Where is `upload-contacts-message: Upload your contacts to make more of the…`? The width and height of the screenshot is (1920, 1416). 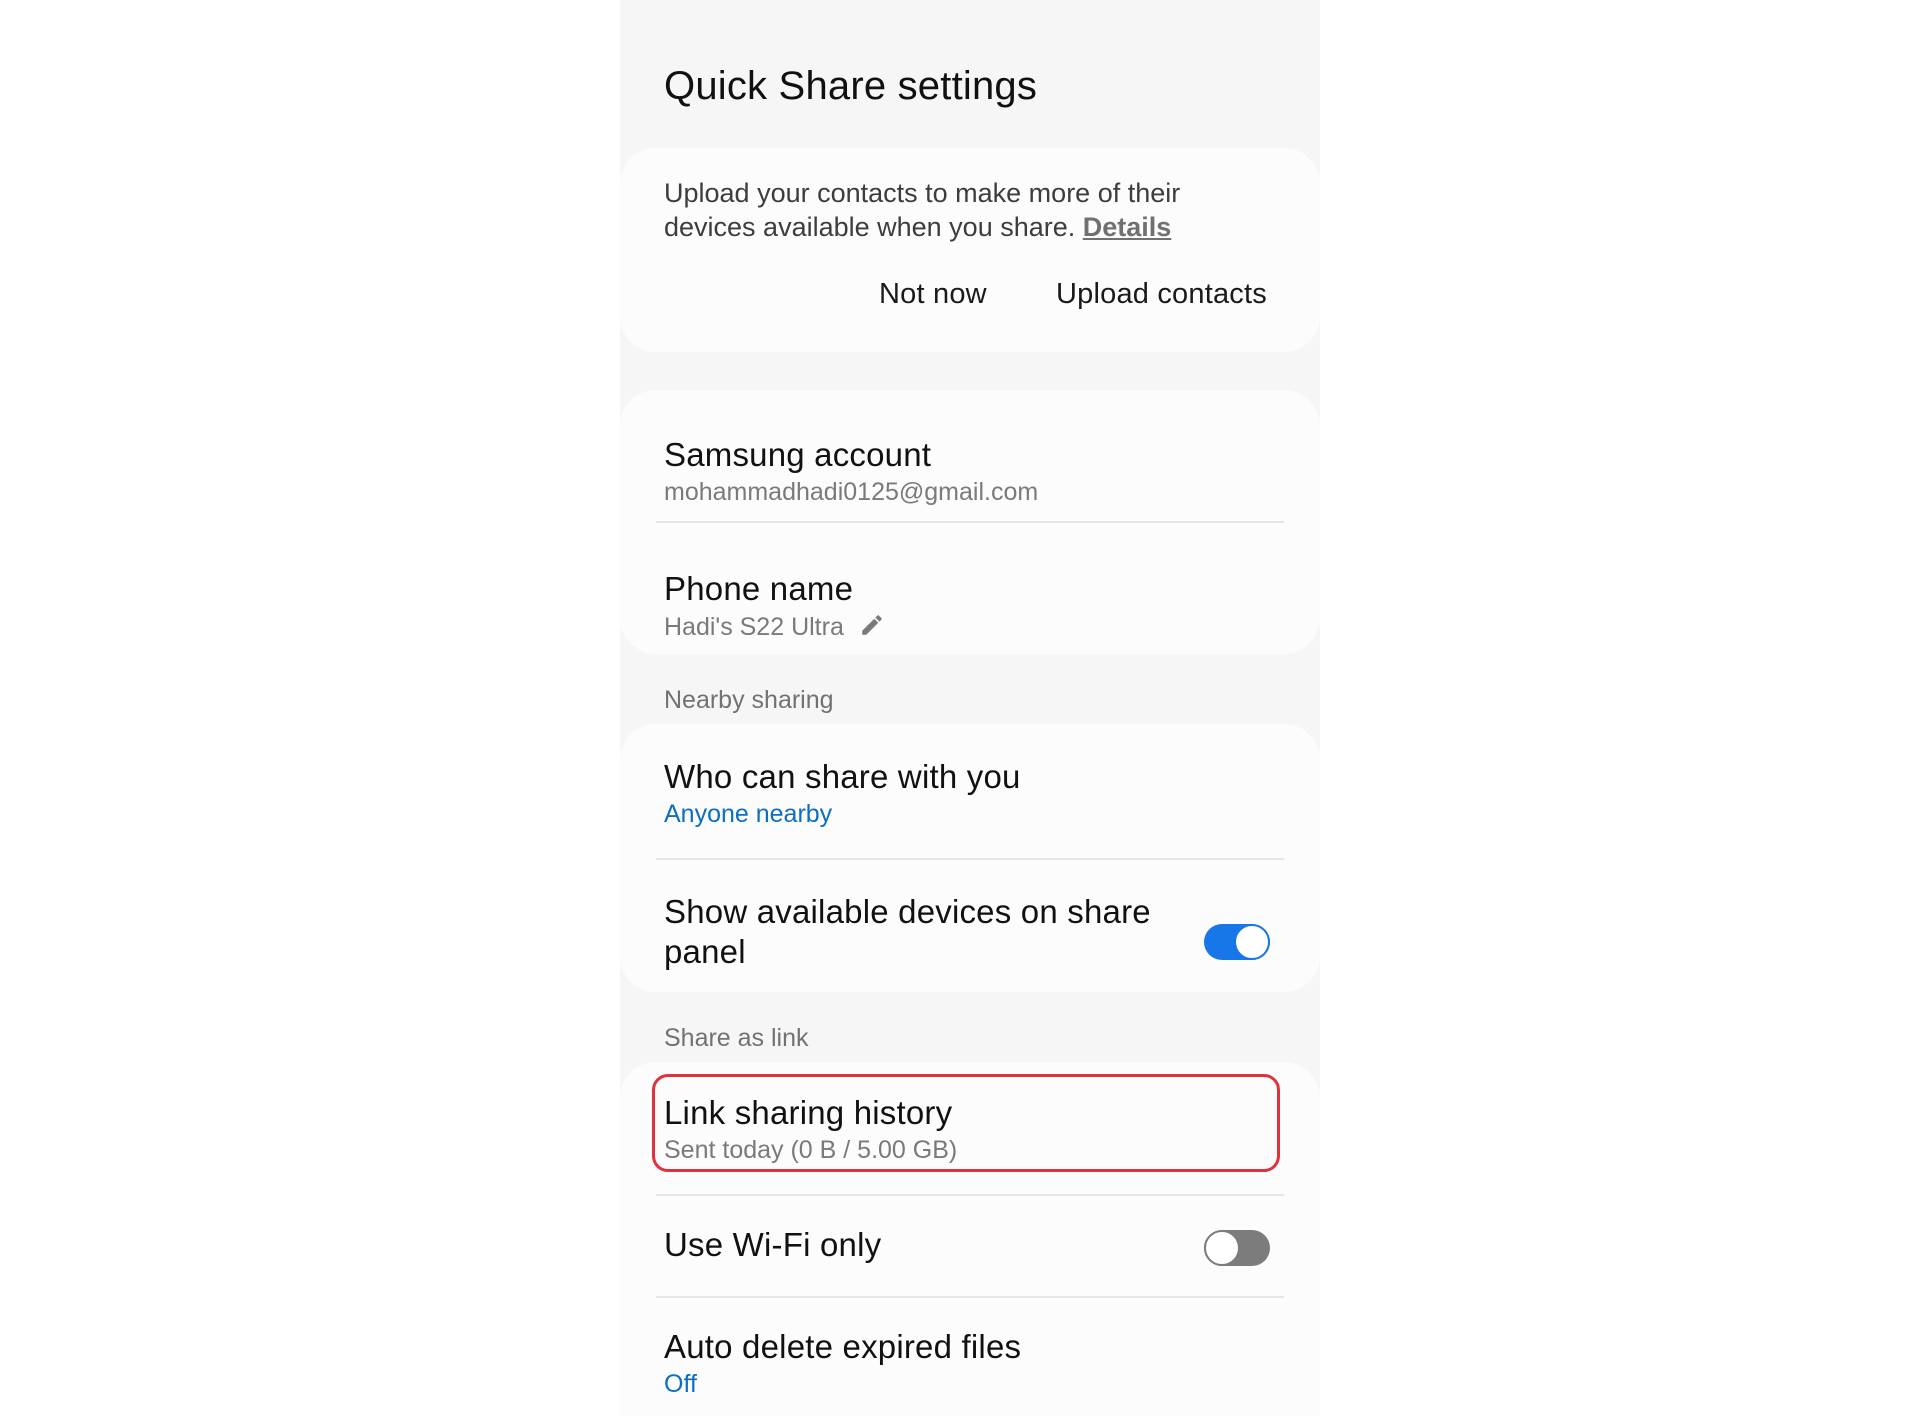
upload-contacts-message: Upload your contacts to make more of the… is located at coordinates (964, 210).